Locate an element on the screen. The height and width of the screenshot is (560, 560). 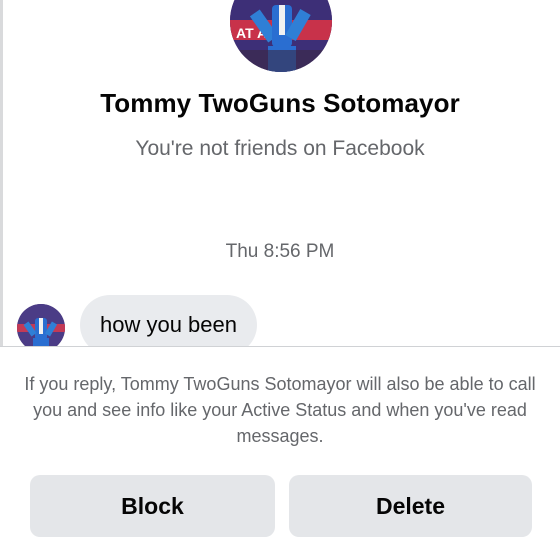
block-button: Block is located at coordinates (152, 506).